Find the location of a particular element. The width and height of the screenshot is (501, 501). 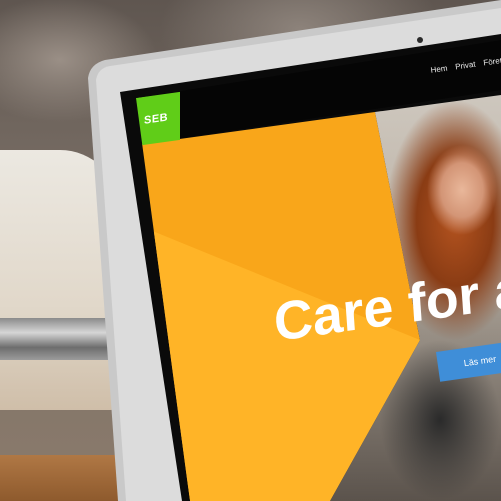

seb-logo: SEB is located at coordinates (158, 118).